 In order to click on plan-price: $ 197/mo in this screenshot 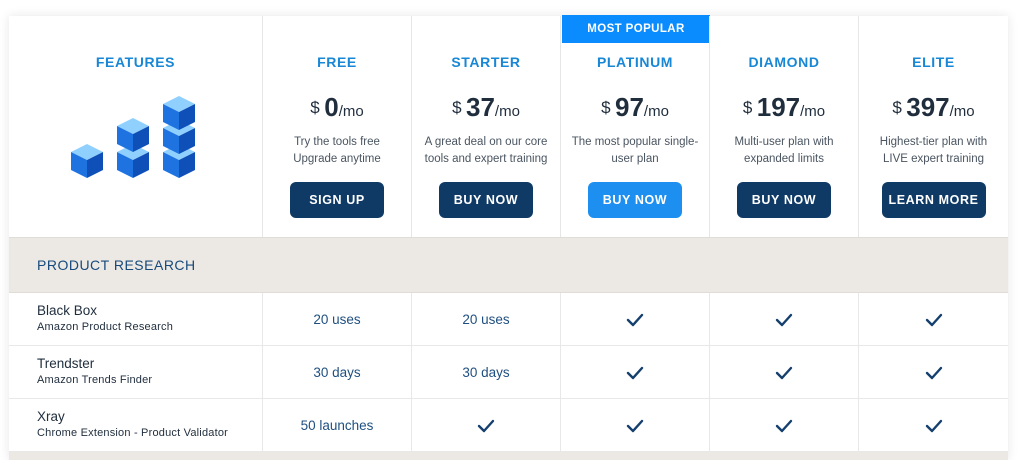, I will do `click(784, 107)`.